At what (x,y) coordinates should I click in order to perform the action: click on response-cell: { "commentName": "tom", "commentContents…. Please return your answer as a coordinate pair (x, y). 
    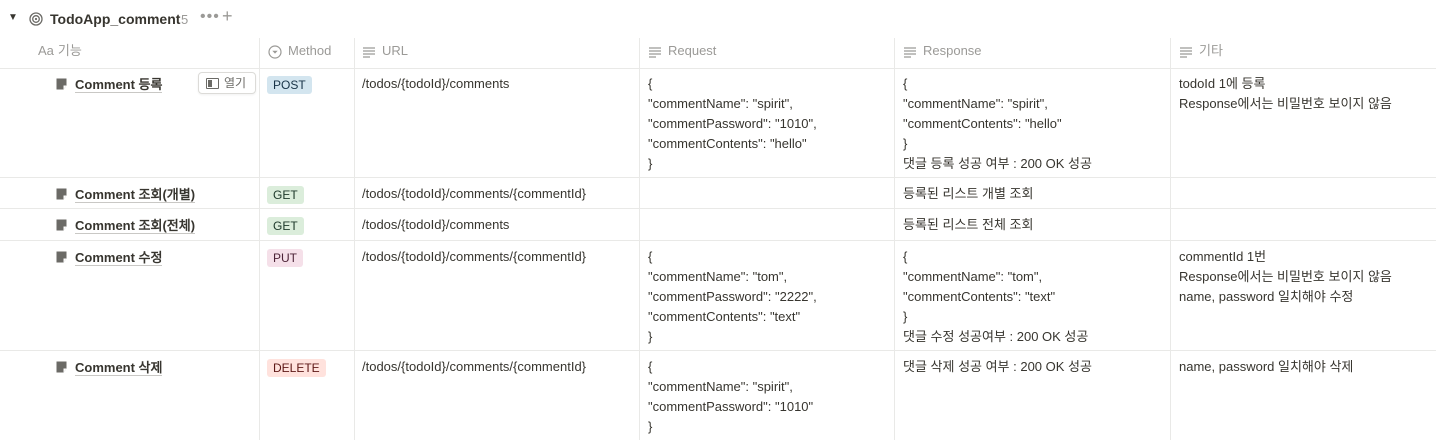
    Looking at the image, I should click on (995, 297).